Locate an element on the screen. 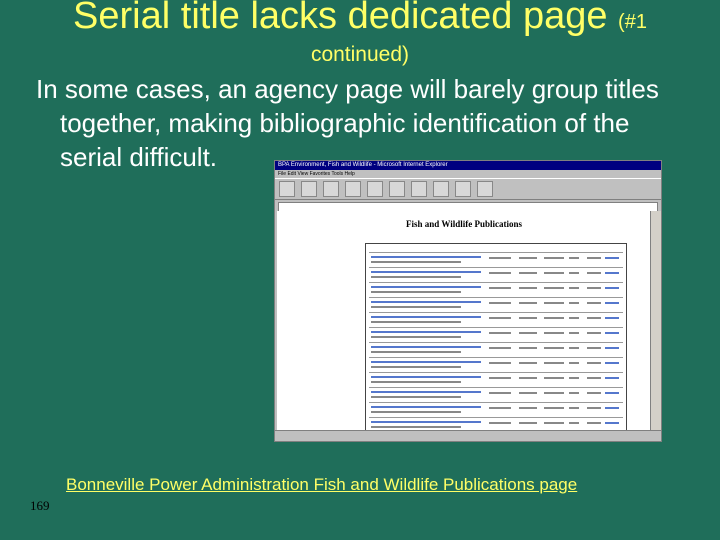  publications-table is located at coordinates (496, 337).